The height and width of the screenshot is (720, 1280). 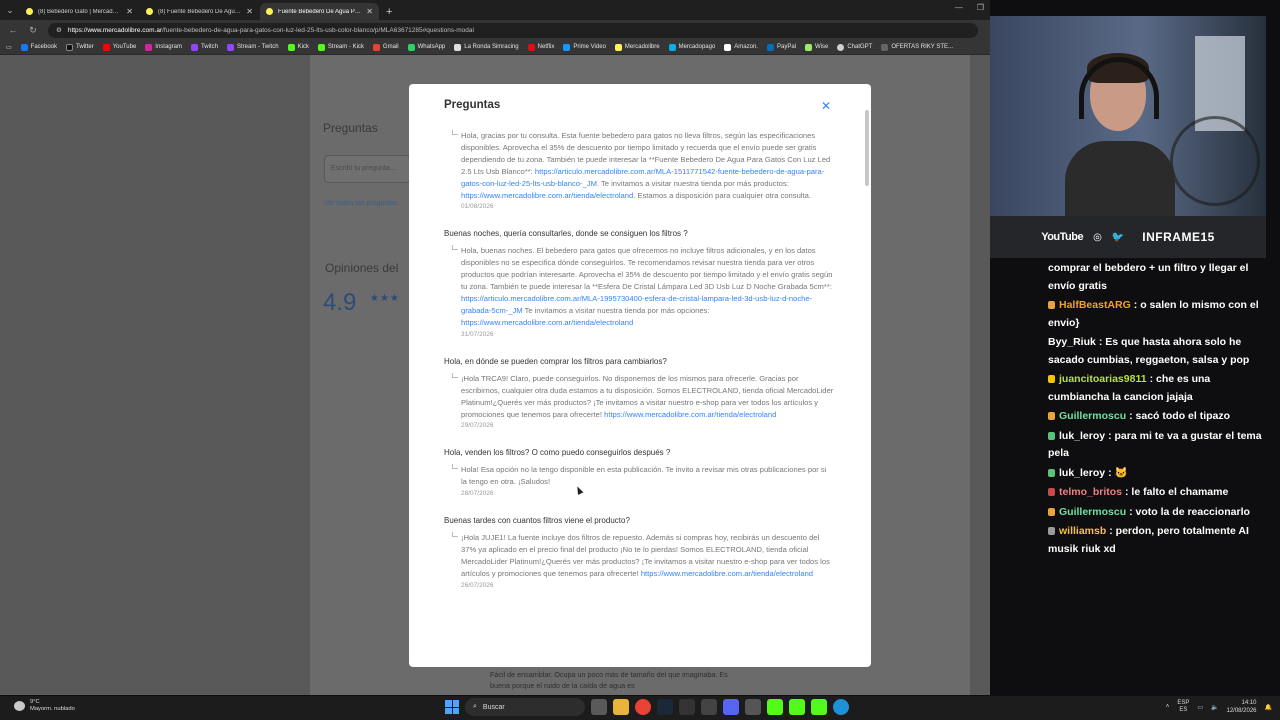 What do you see at coordinates (340, 302) in the screenshot?
I see `rating-value: 4.9` at bounding box center [340, 302].